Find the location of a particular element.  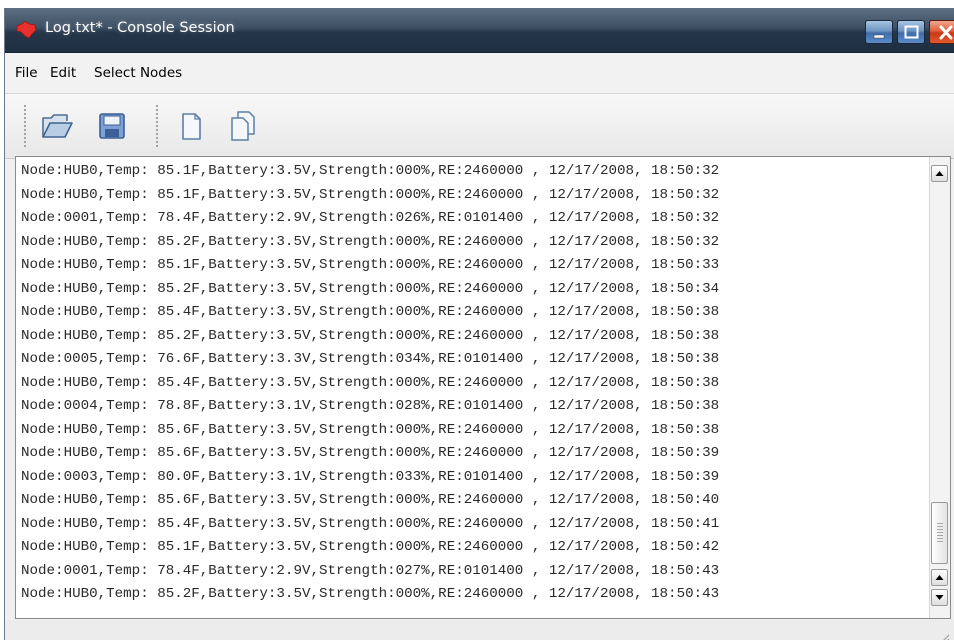

vertical-scrollbar is located at coordinates (939, 387).